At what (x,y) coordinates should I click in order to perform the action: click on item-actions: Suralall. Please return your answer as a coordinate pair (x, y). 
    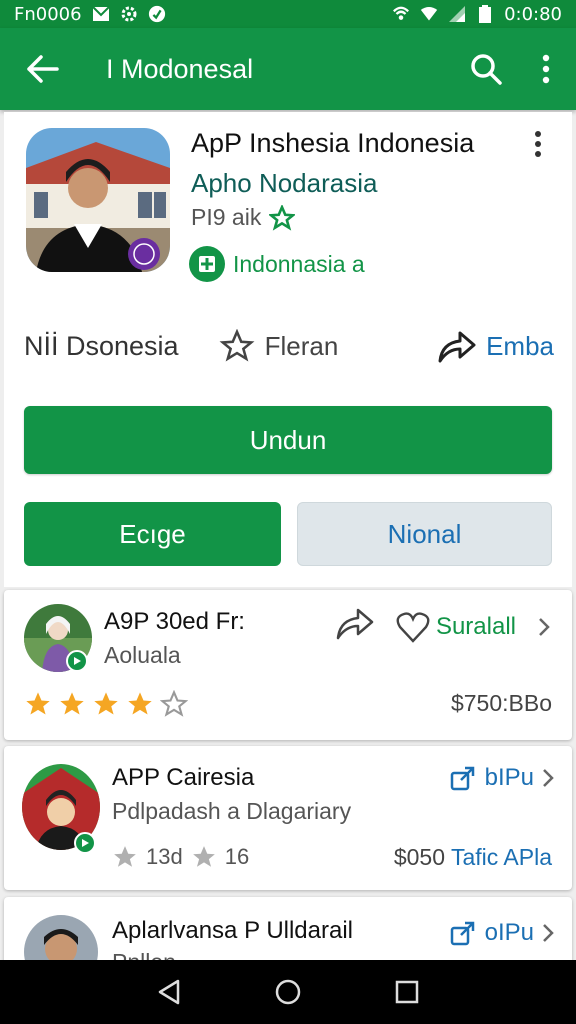
    Looking at the image, I should click on (445, 626).